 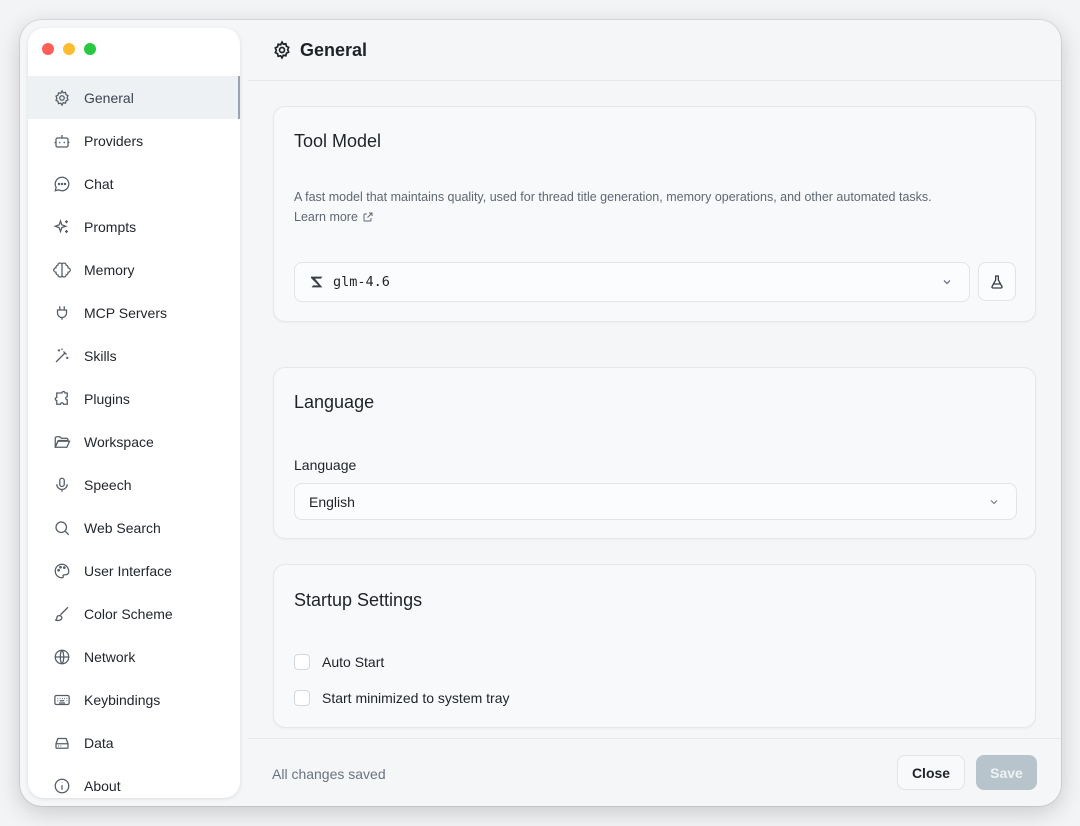 I want to click on window-controls, so click(x=69, y=49).